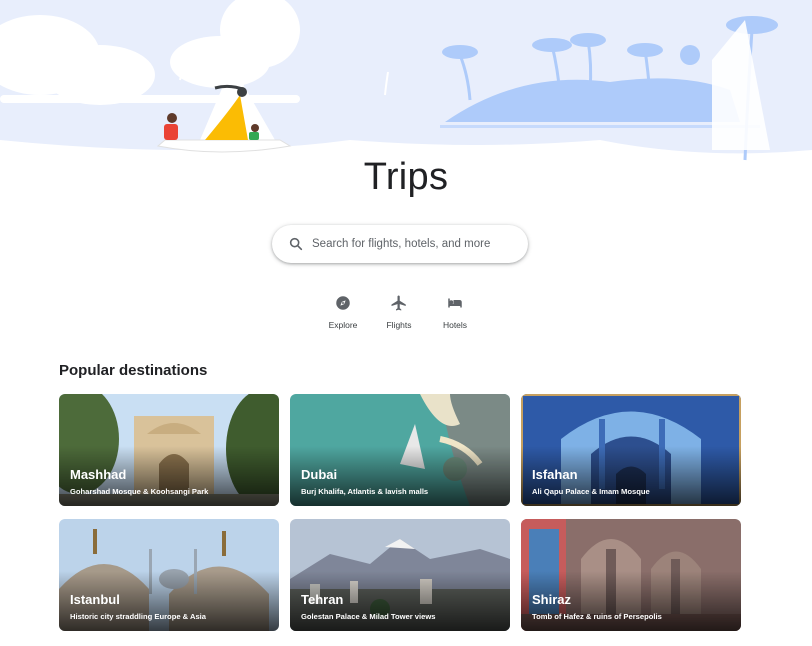 This screenshot has width=812, height=646. Describe the element at coordinates (319, 474) in the screenshot. I see `destination-name: Dubai` at that location.